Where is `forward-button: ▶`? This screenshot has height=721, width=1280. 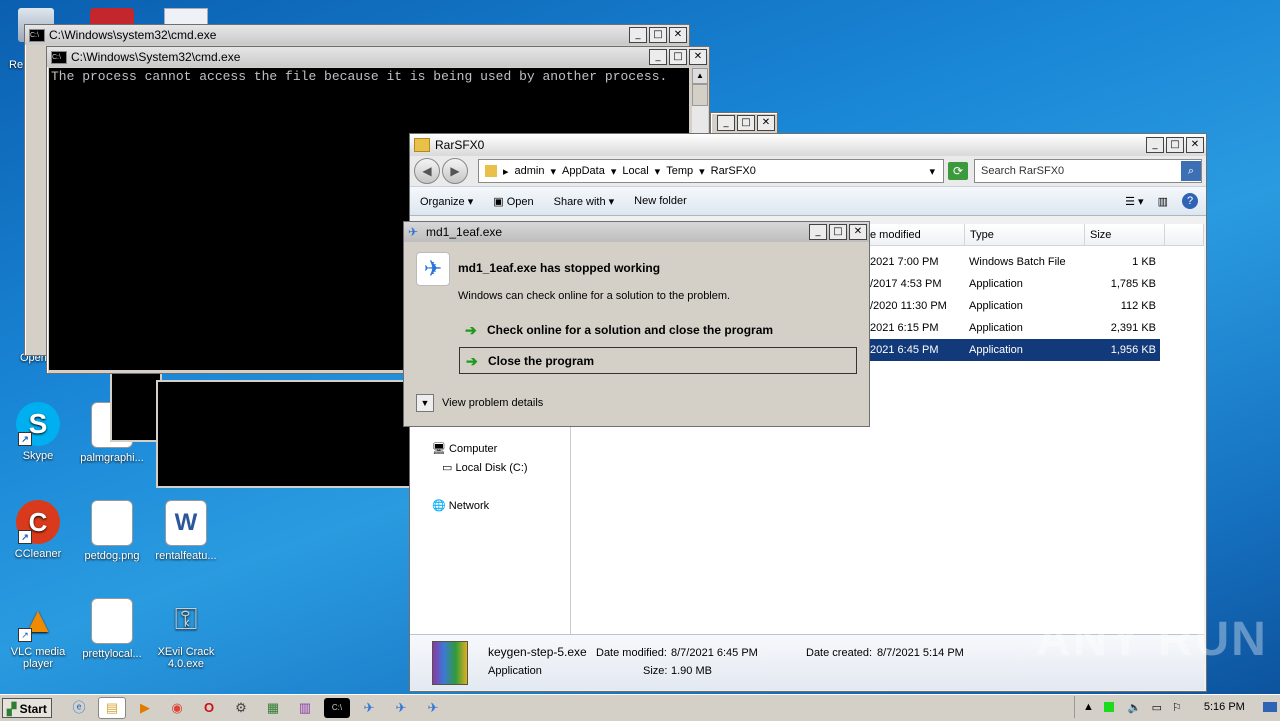
forward-button: ▶ is located at coordinates (455, 171).